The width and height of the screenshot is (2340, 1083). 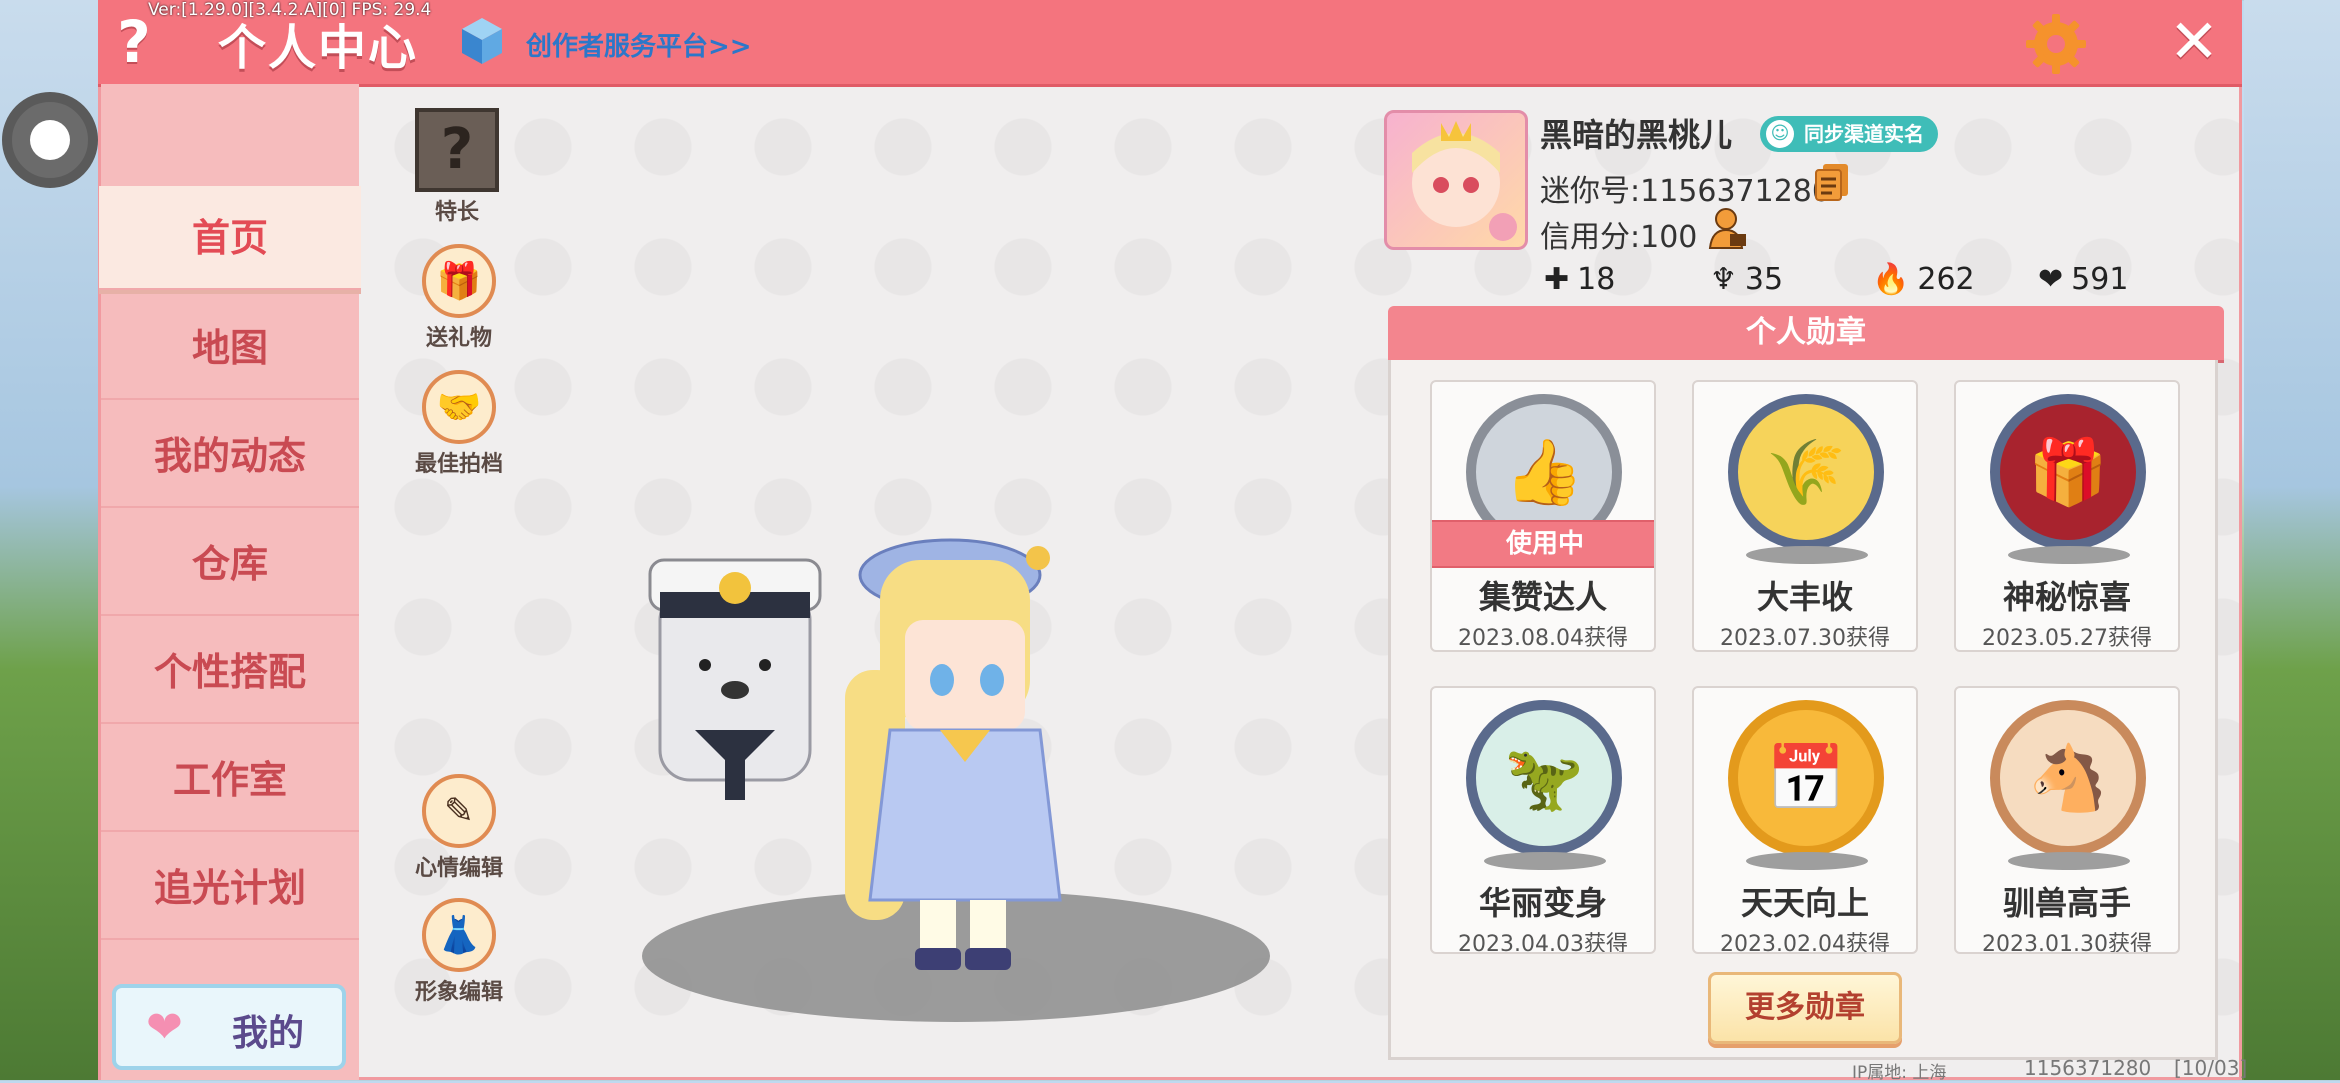 What do you see at coordinates (1804, 903) in the screenshot?
I see `medal-name: 天天向上` at bounding box center [1804, 903].